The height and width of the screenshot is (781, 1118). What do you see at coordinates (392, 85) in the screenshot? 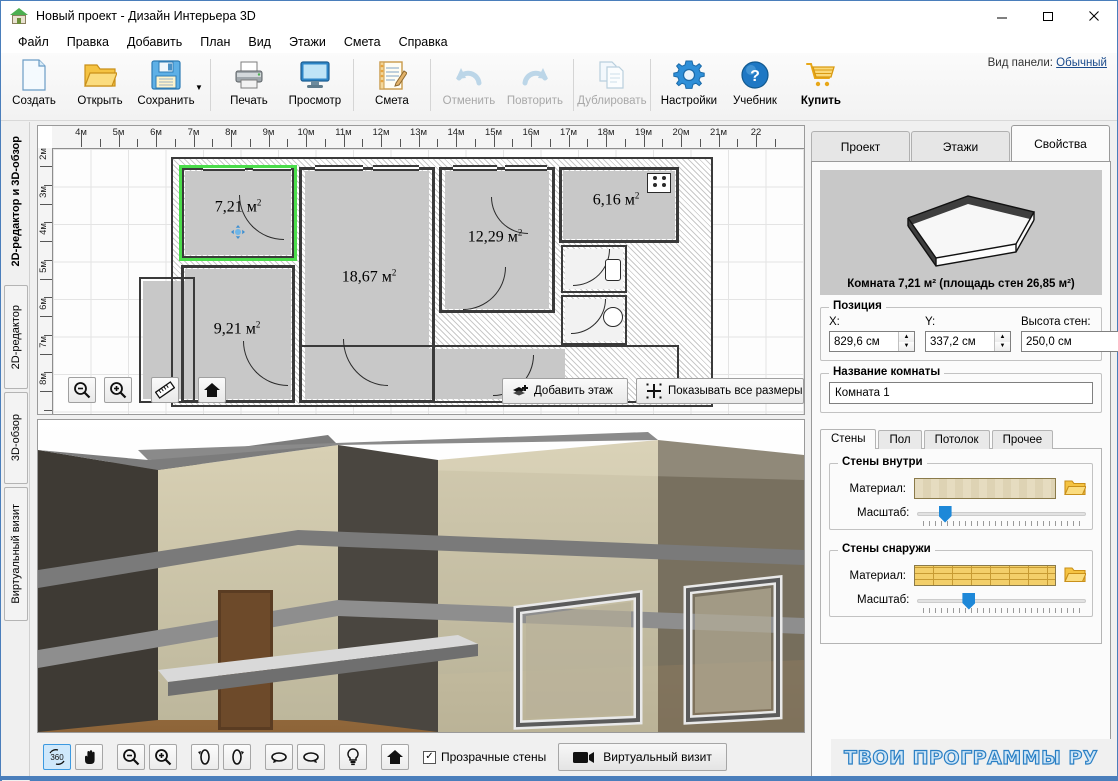
I see `estimate-button: Смета` at bounding box center [392, 85].